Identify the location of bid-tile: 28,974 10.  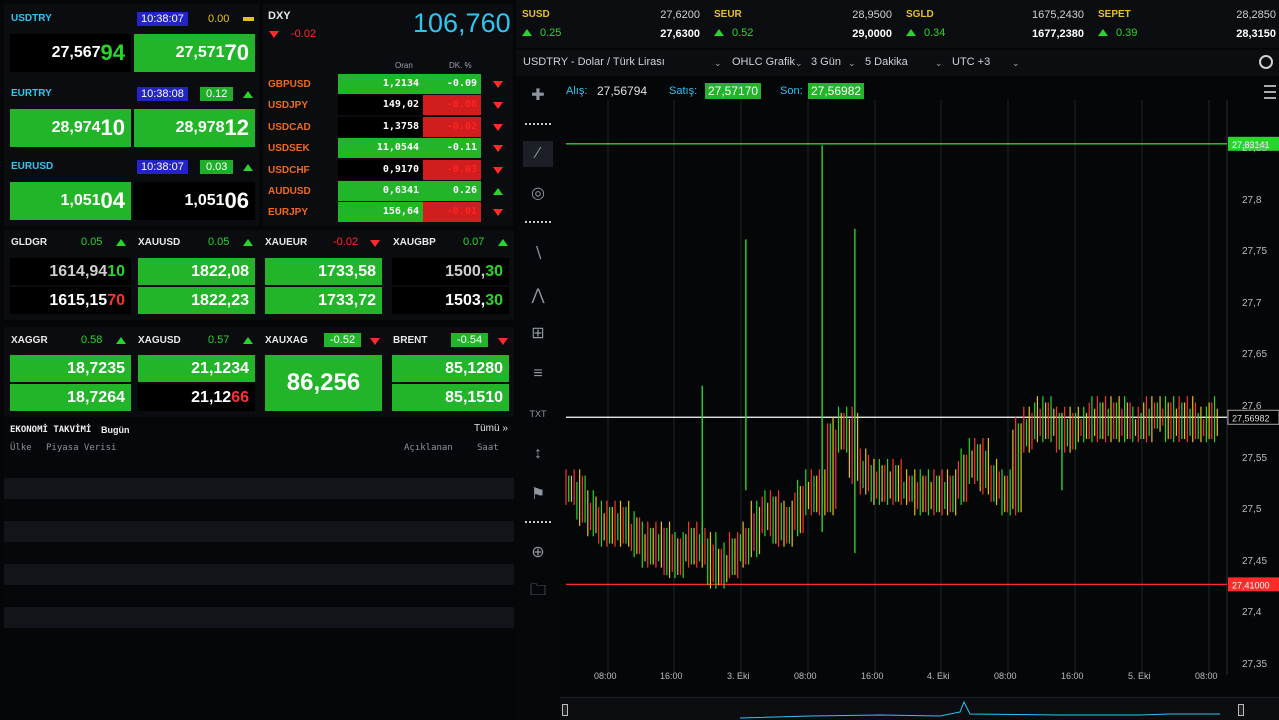
(70, 128).